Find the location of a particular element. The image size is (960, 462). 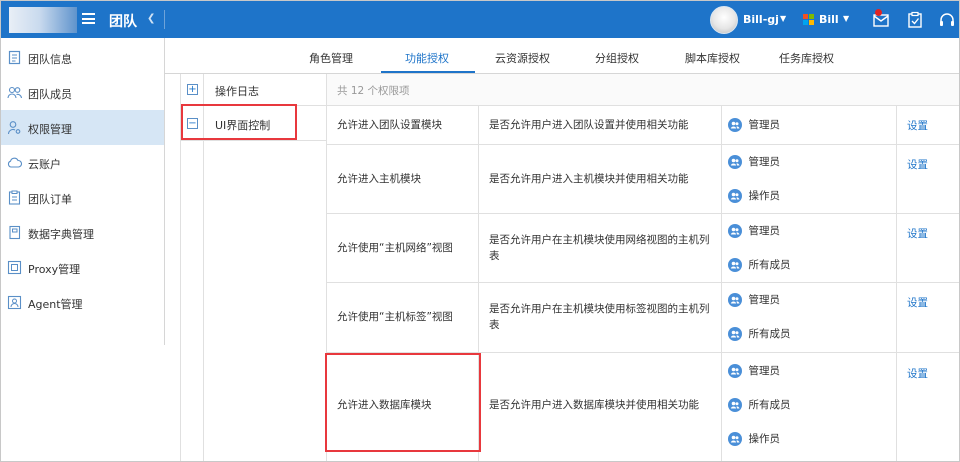

tab-cloud-resource-authorization: 云资源授权 is located at coordinates (522, 58).